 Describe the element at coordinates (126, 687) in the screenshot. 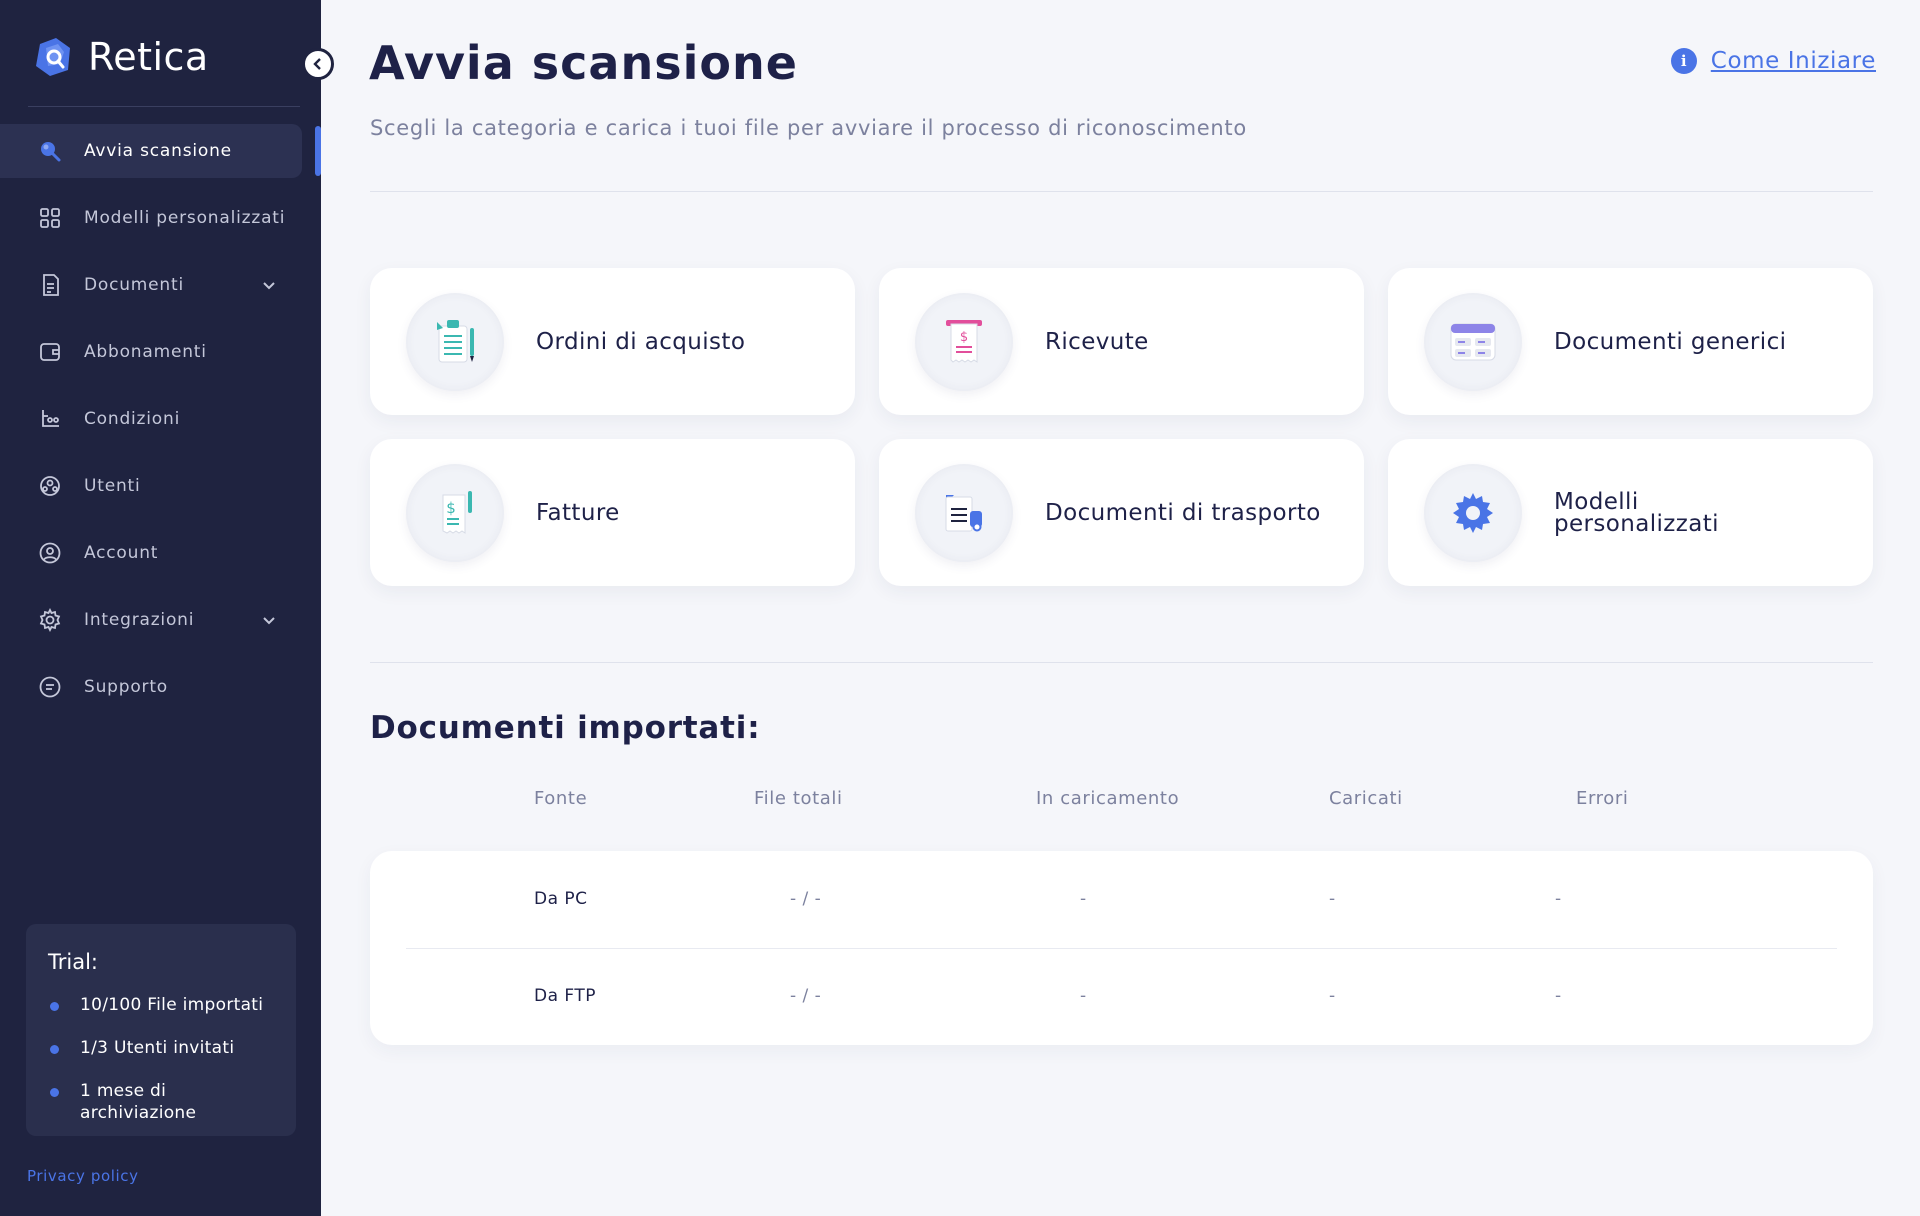

I see `sidebar-item-label: Supporto` at that location.